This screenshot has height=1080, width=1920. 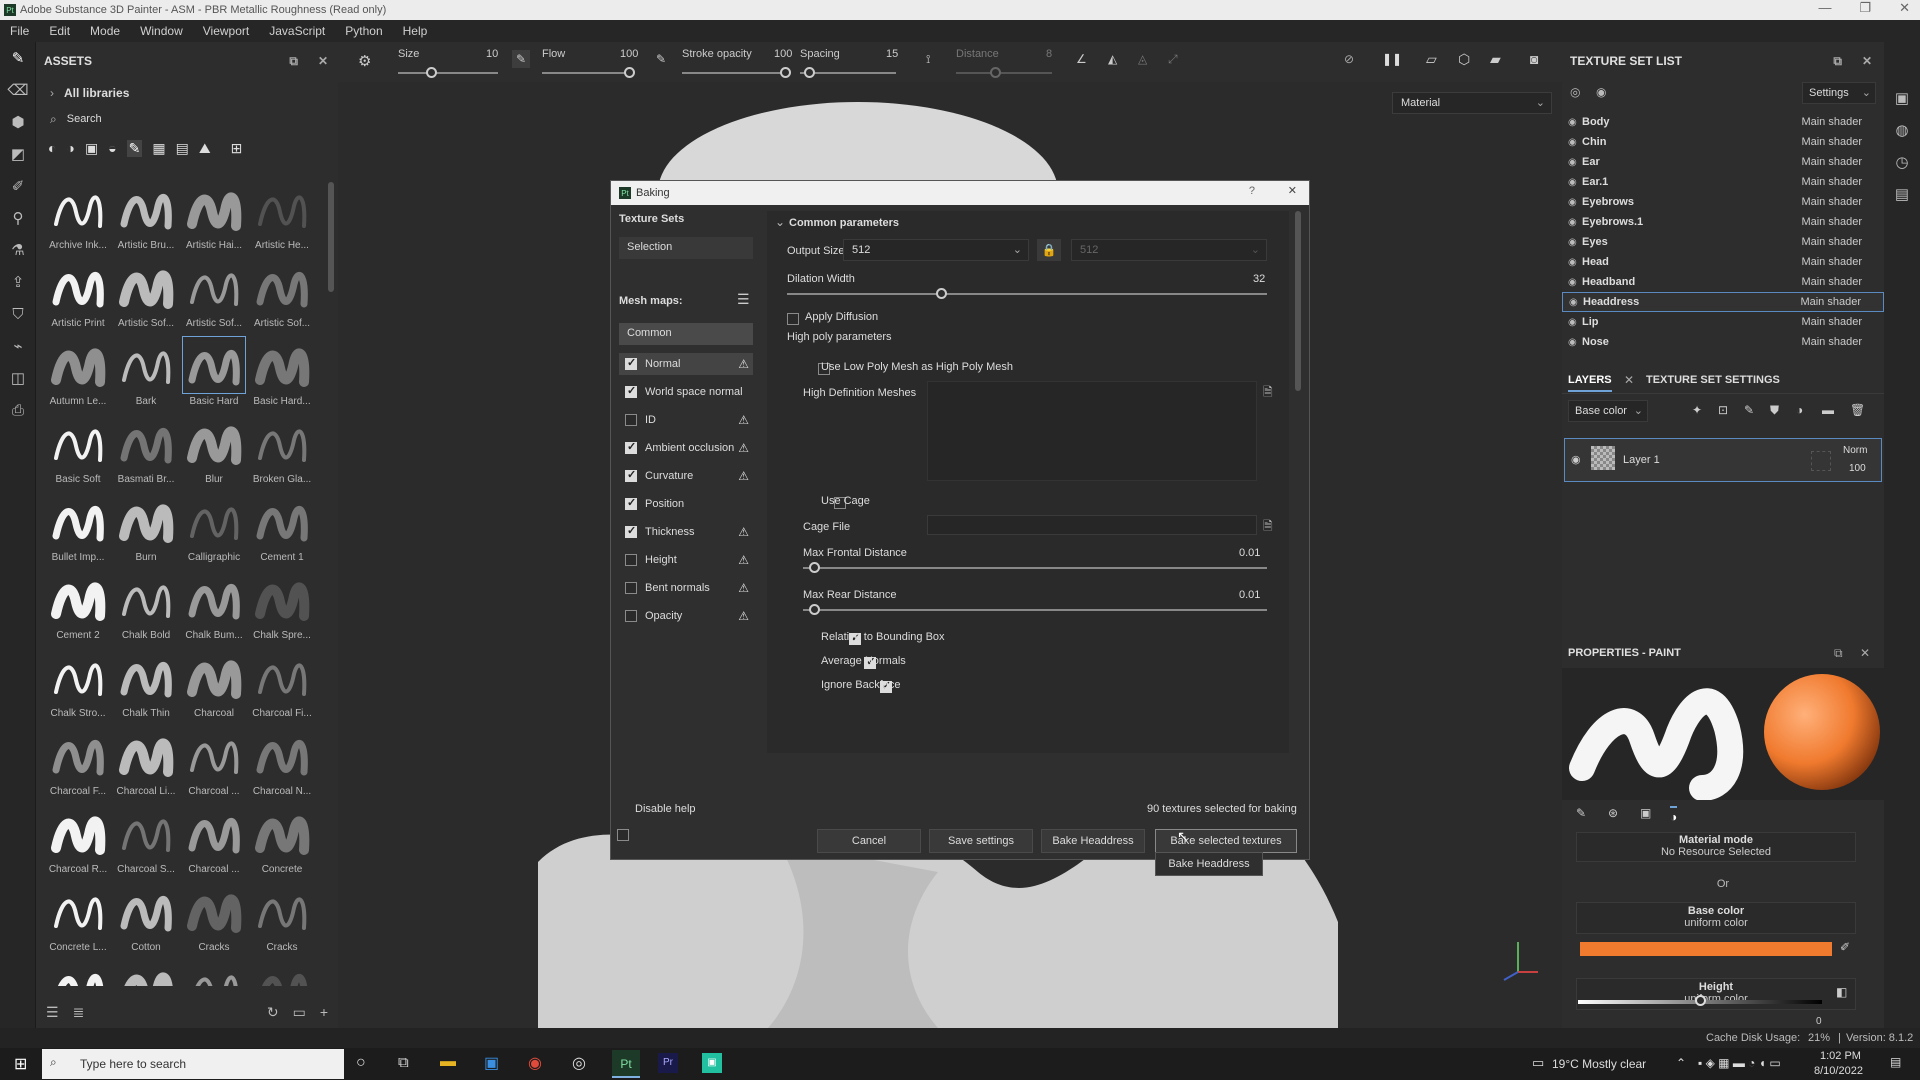 I want to click on mesh-map-item: Ambient occlusion⚠, so click(x=686, y=448).